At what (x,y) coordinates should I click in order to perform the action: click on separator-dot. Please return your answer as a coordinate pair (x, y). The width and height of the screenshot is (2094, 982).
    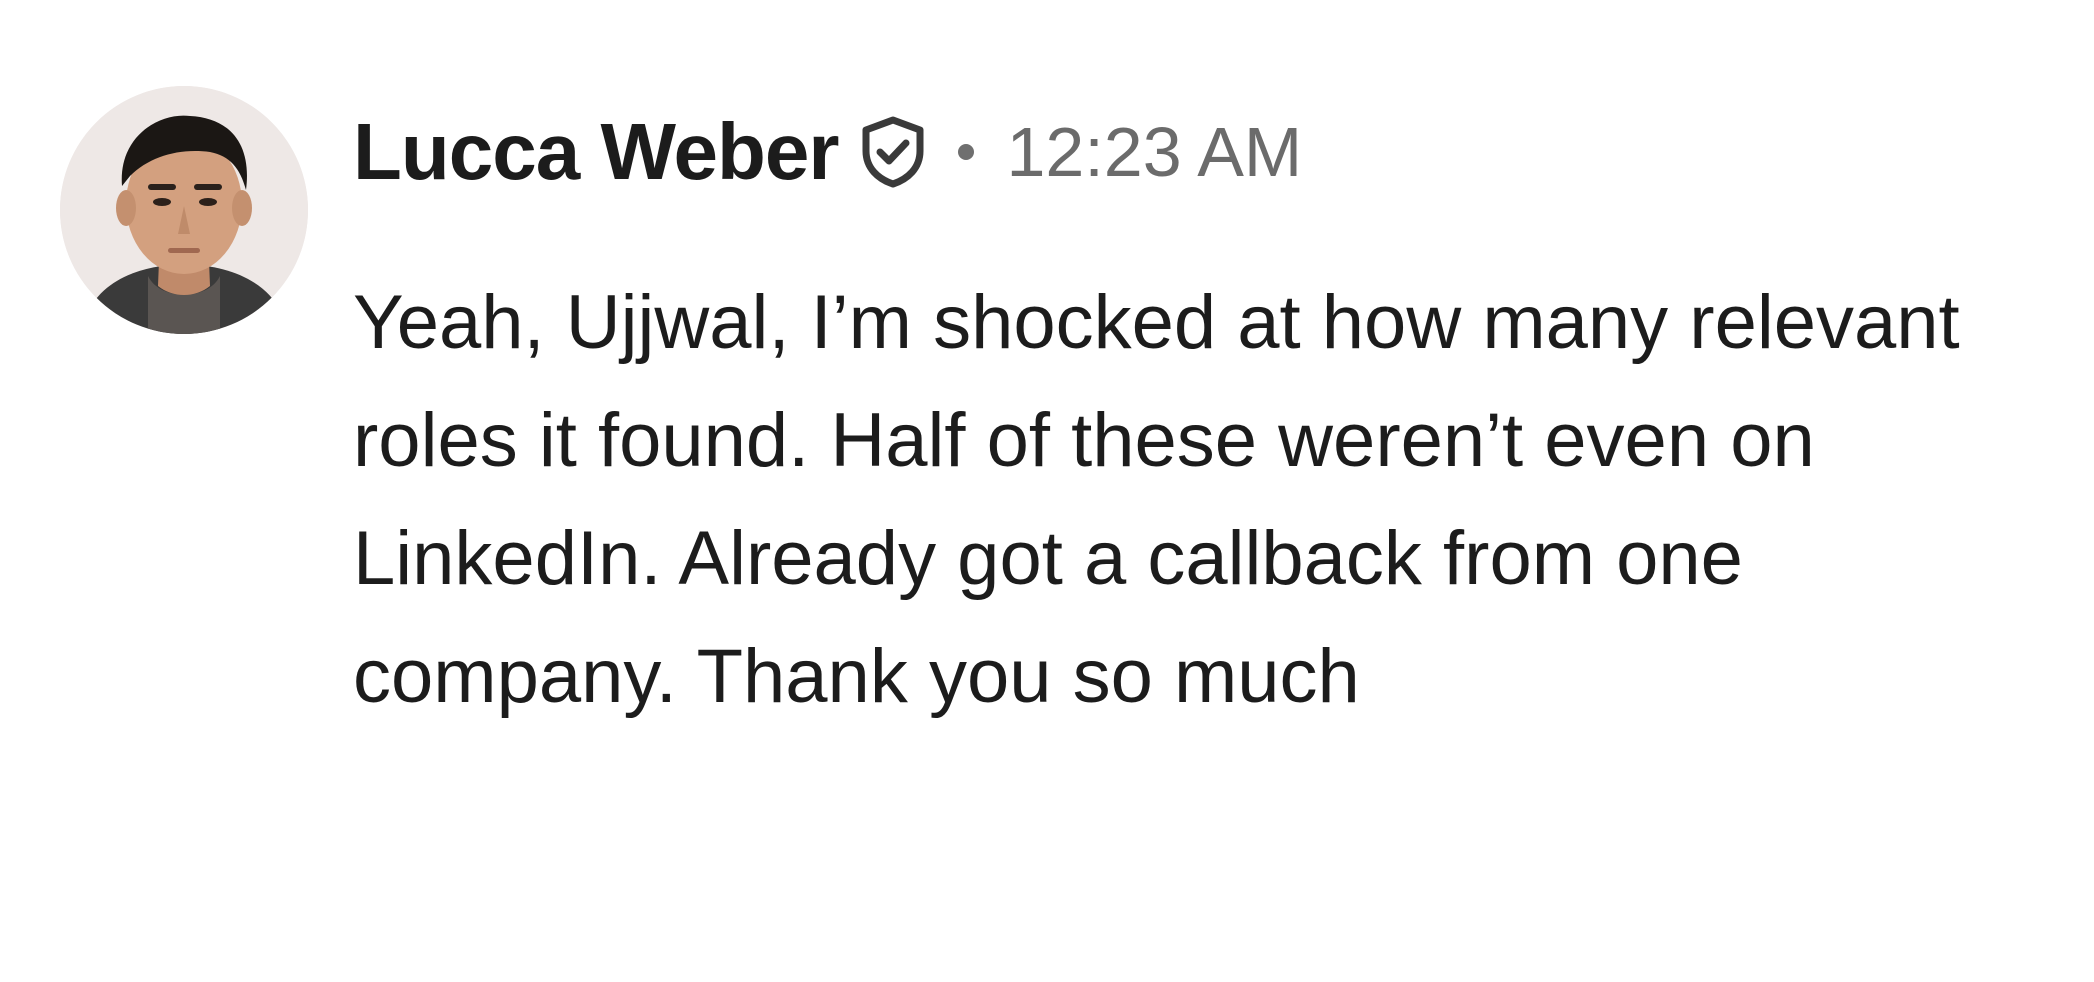
    Looking at the image, I should click on (966, 152).